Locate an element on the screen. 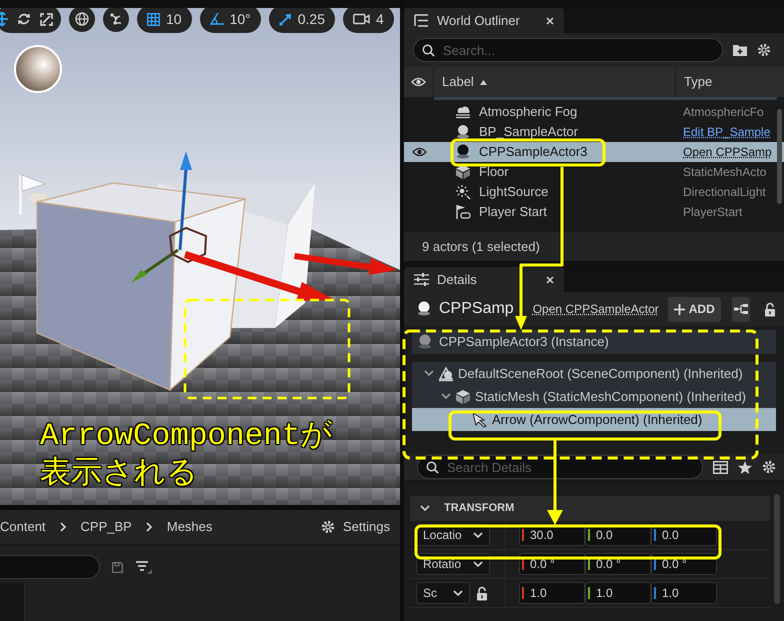 This screenshot has width=784, height=621. scene-root-icon is located at coordinates (446, 374).